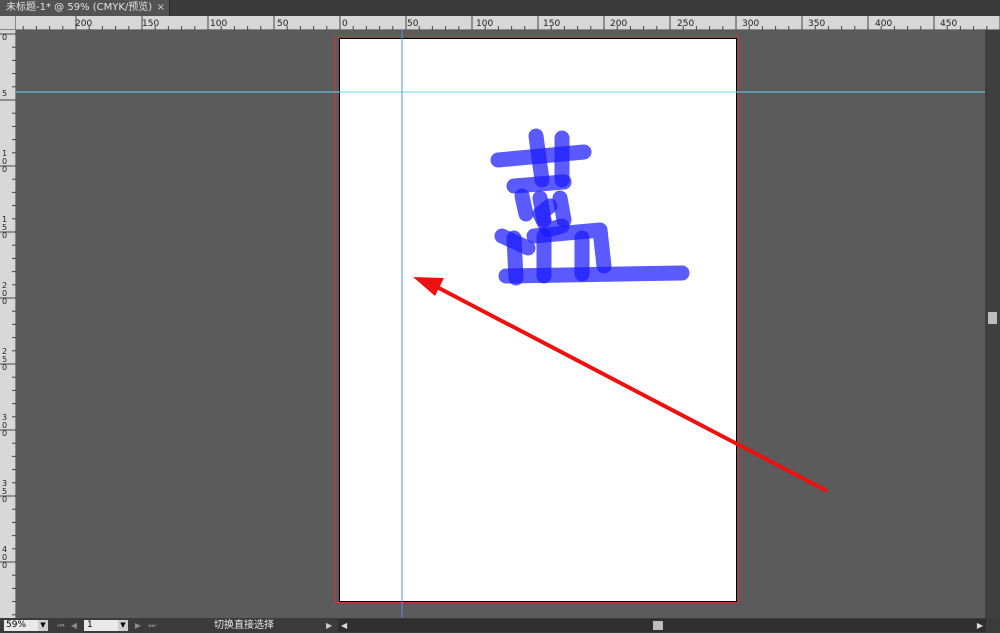 Image resolution: width=1000 pixels, height=633 pixels. What do you see at coordinates (500, 8) in the screenshot?
I see `document-tab-bar: 未标题-1* @ 59% (CMYK/预览) ×` at bounding box center [500, 8].